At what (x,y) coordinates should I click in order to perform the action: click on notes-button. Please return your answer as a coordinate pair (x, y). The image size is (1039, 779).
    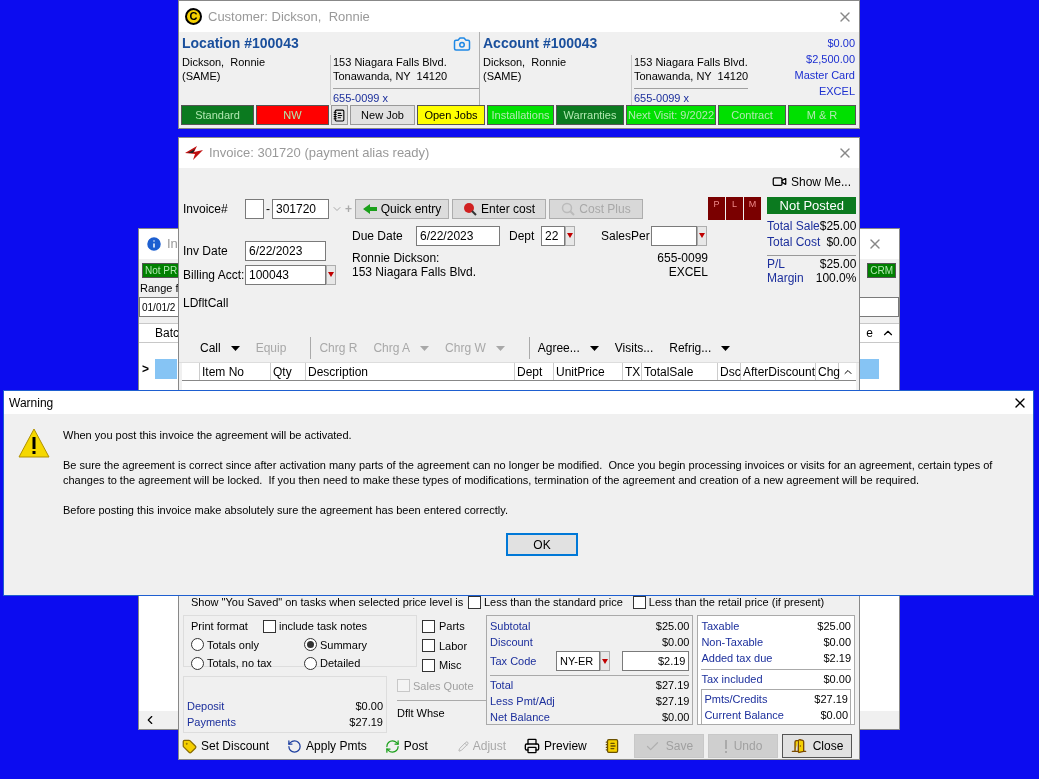
    Looking at the image, I should click on (339, 115).